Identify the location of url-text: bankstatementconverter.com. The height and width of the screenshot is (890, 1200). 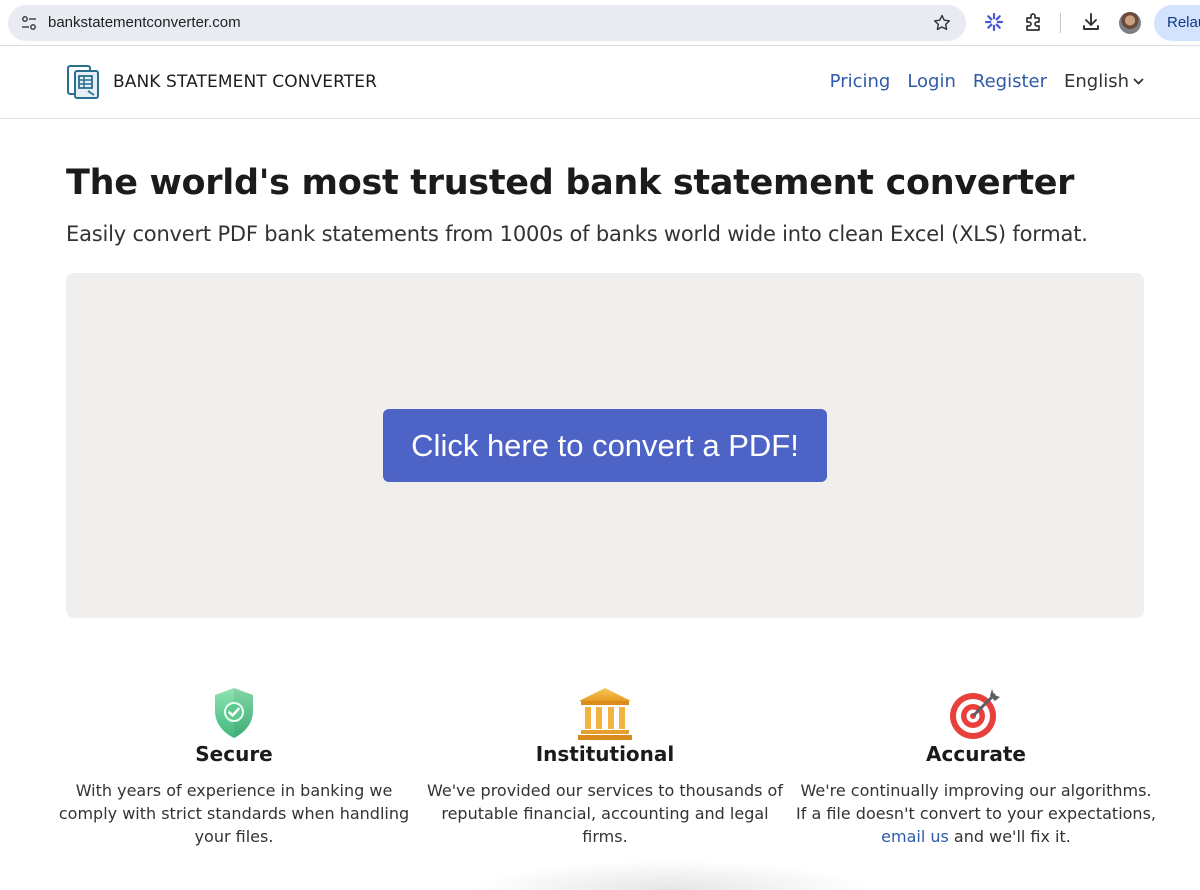
(144, 22).